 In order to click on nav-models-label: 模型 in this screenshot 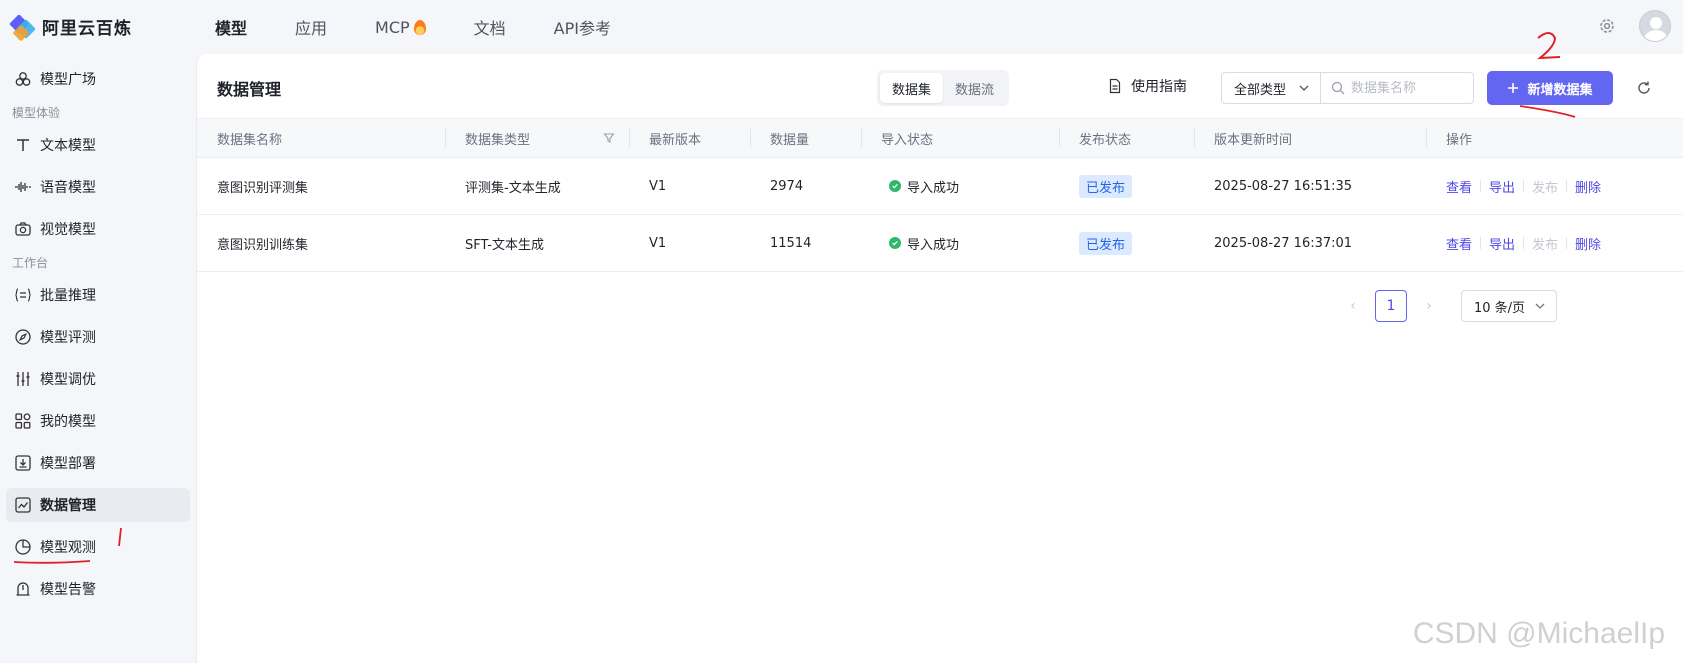, I will do `click(231, 28)`.